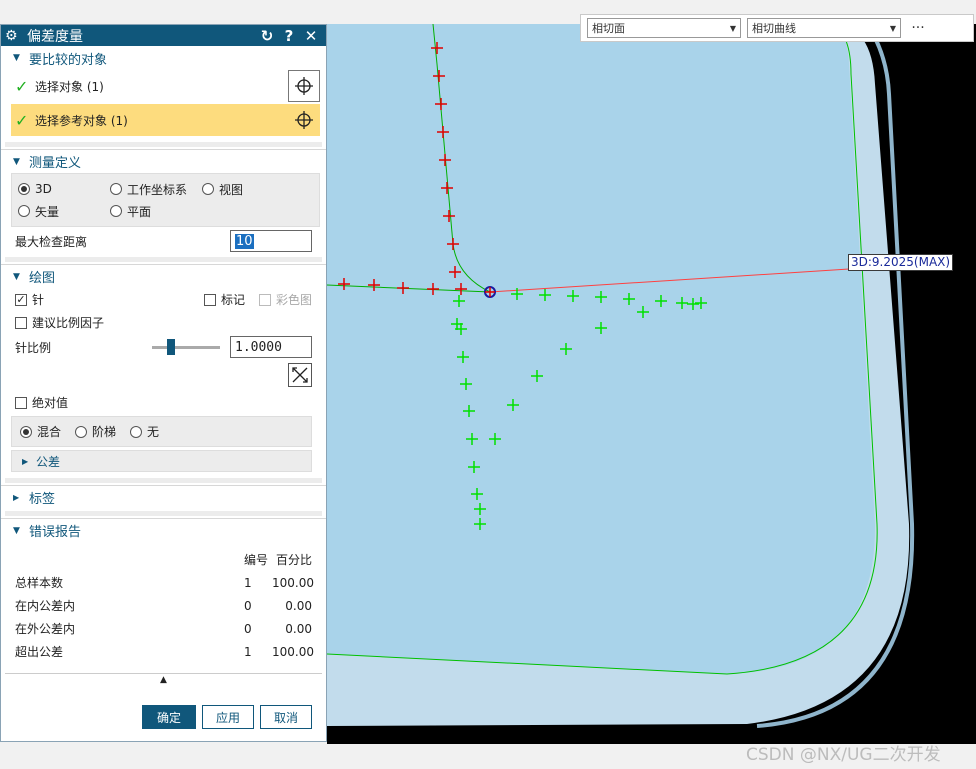  Describe the element at coordinates (64, 211) in the screenshot. I see `radio-vector: 矢量` at that location.